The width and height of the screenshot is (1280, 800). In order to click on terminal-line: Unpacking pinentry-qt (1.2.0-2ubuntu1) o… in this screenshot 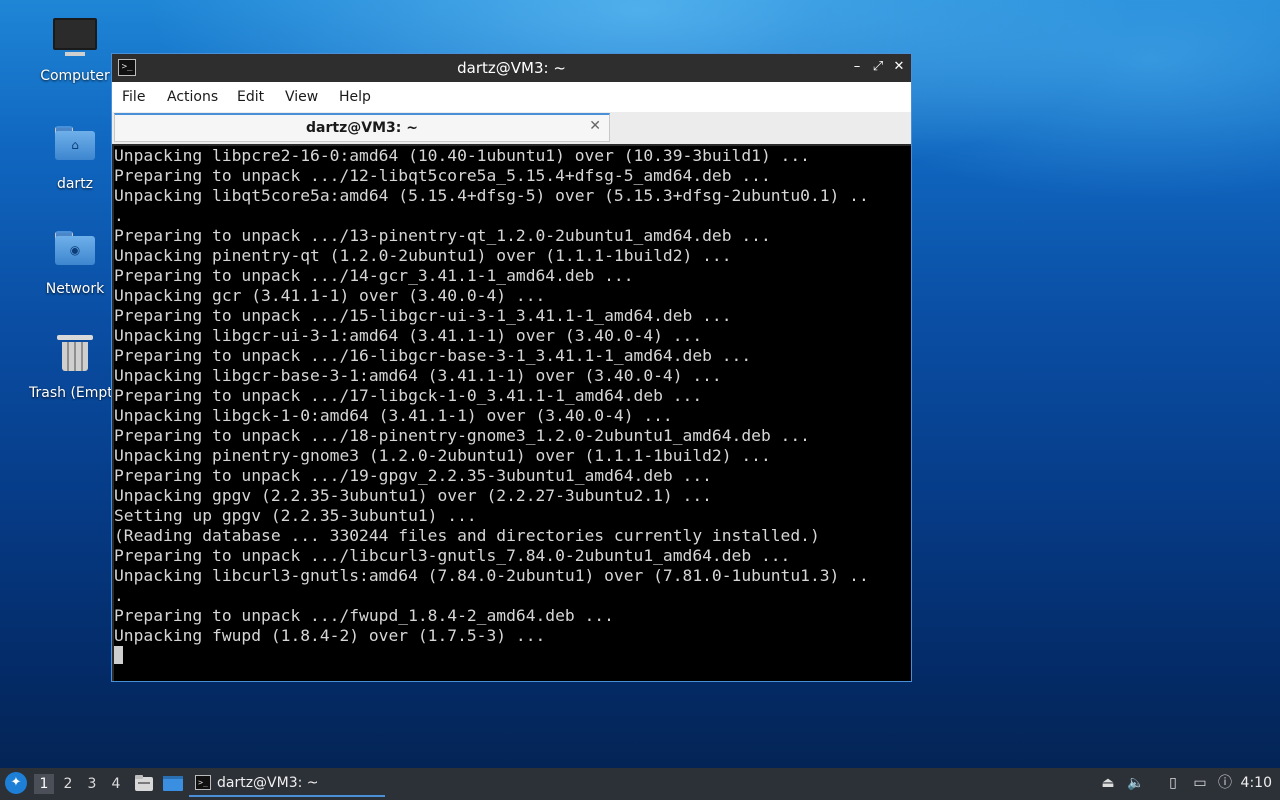, I will do `click(423, 255)`.